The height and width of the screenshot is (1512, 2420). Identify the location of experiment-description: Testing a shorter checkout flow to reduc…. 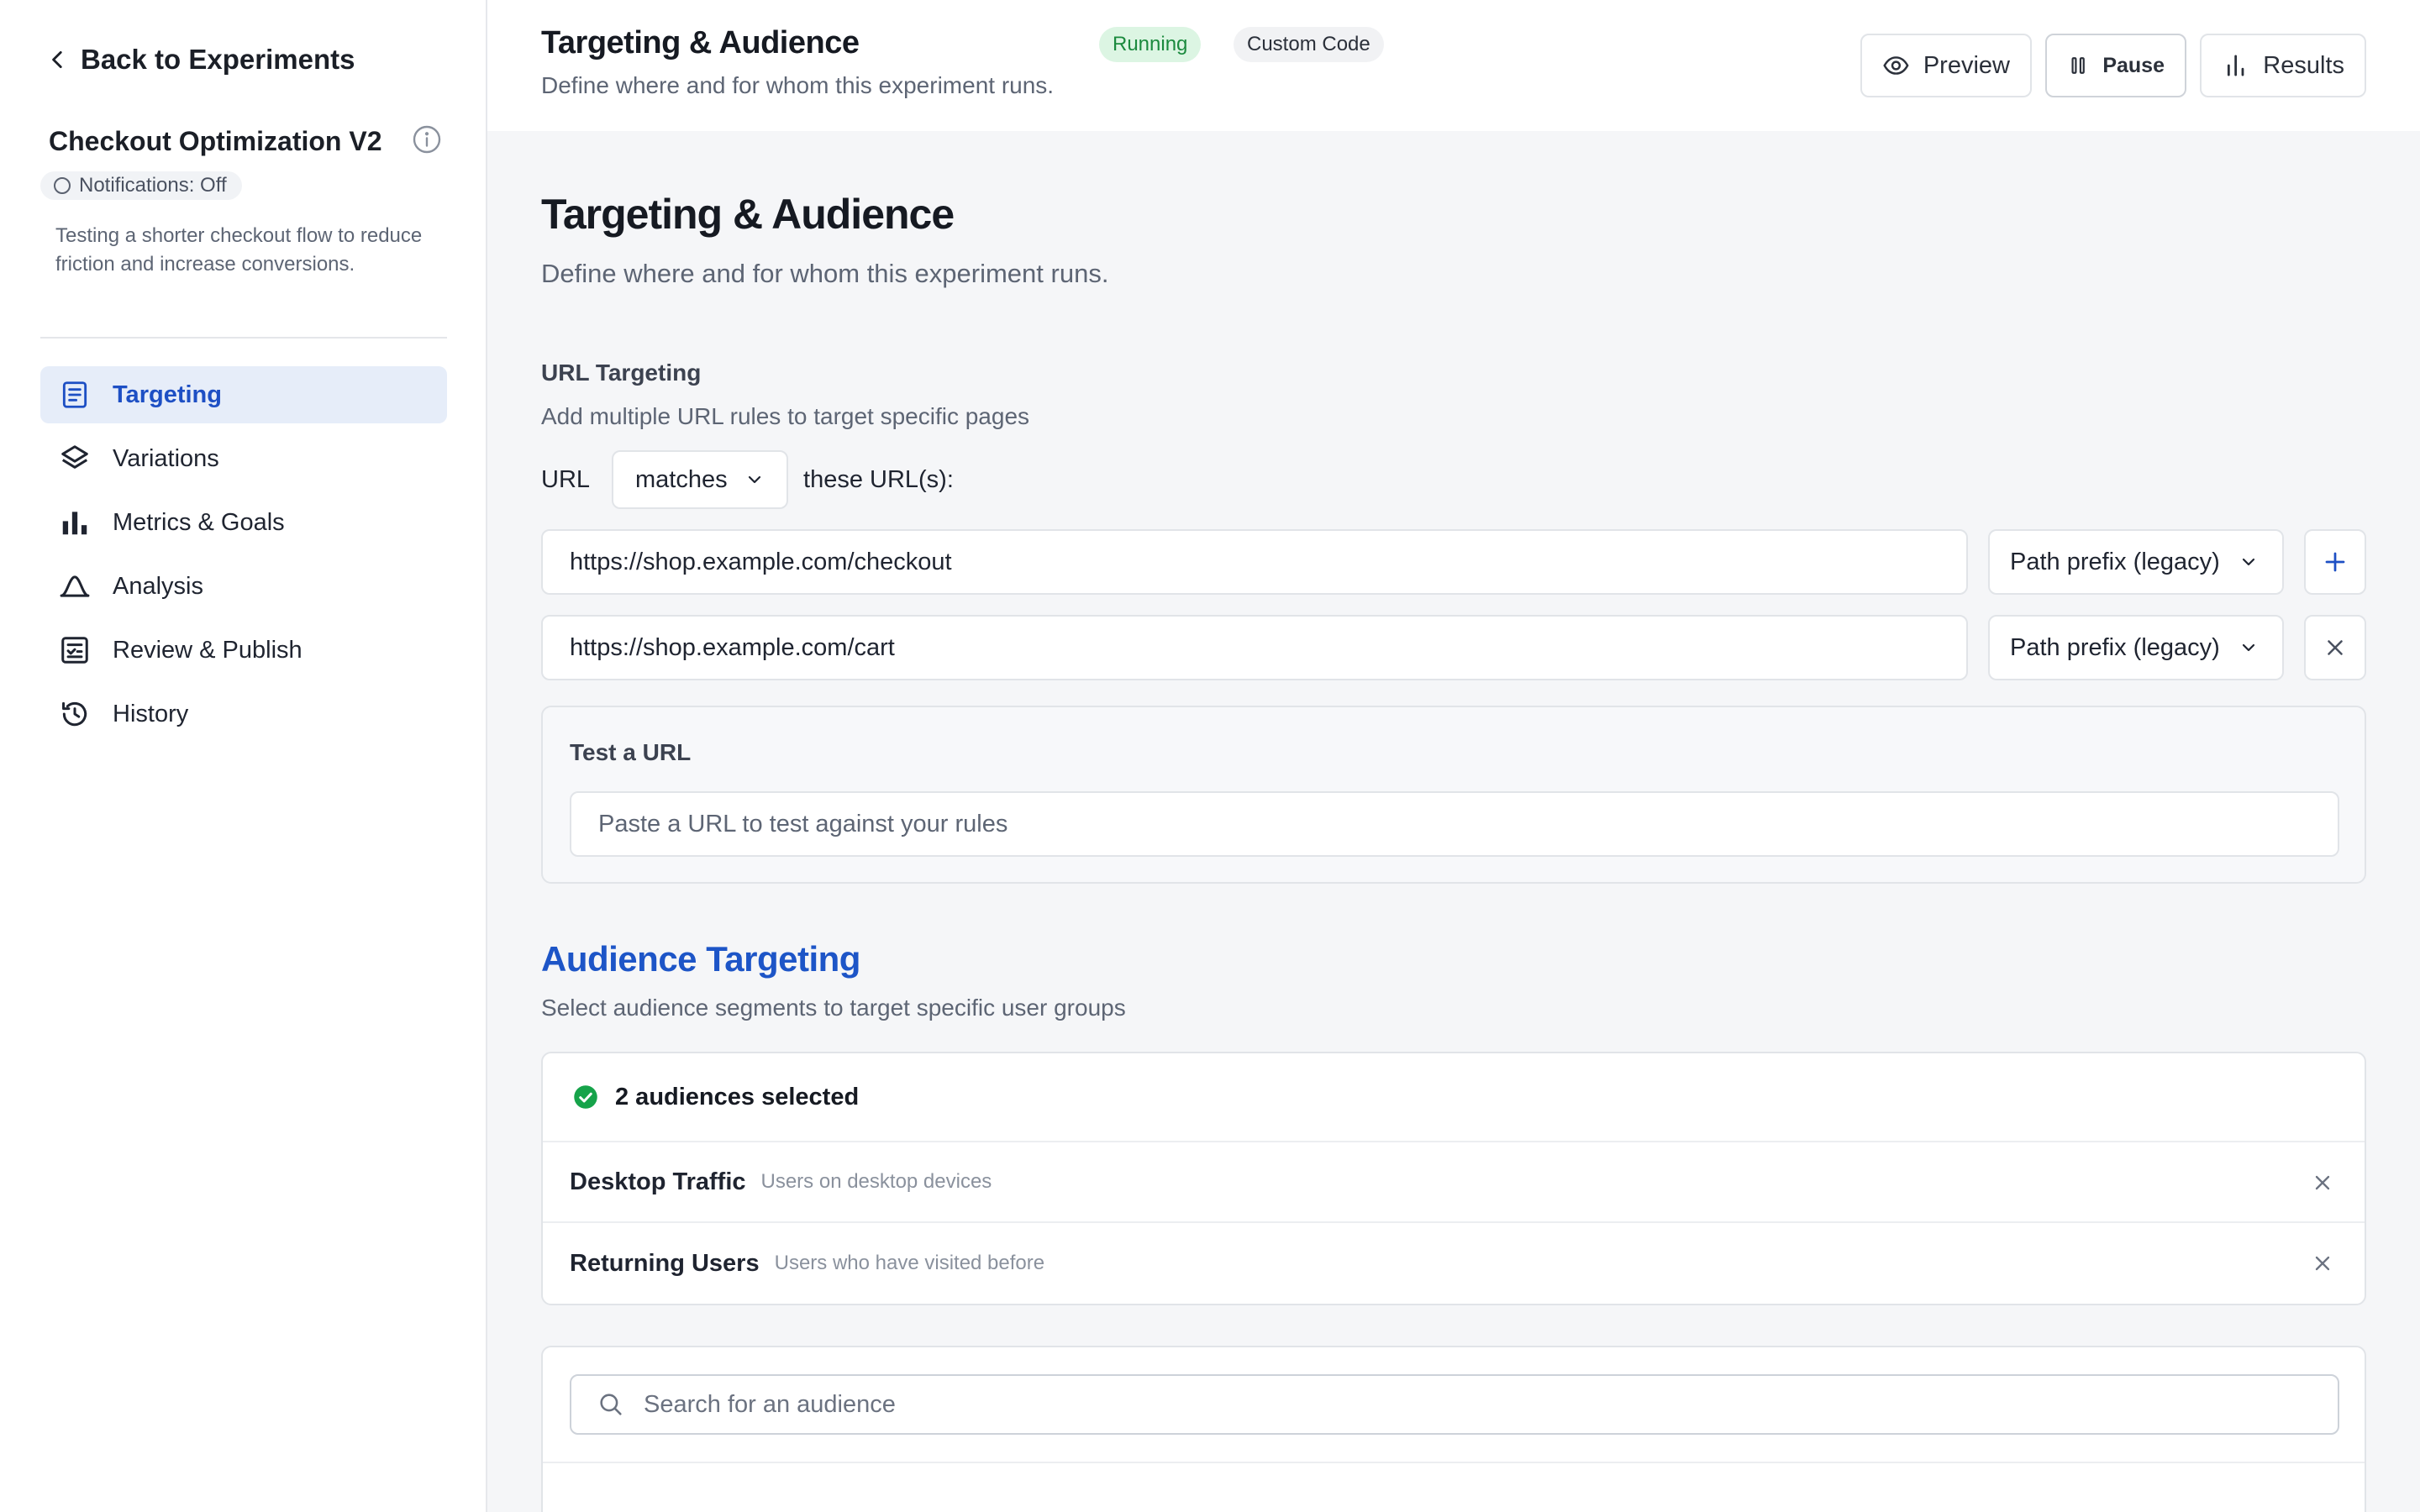
(239, 250).